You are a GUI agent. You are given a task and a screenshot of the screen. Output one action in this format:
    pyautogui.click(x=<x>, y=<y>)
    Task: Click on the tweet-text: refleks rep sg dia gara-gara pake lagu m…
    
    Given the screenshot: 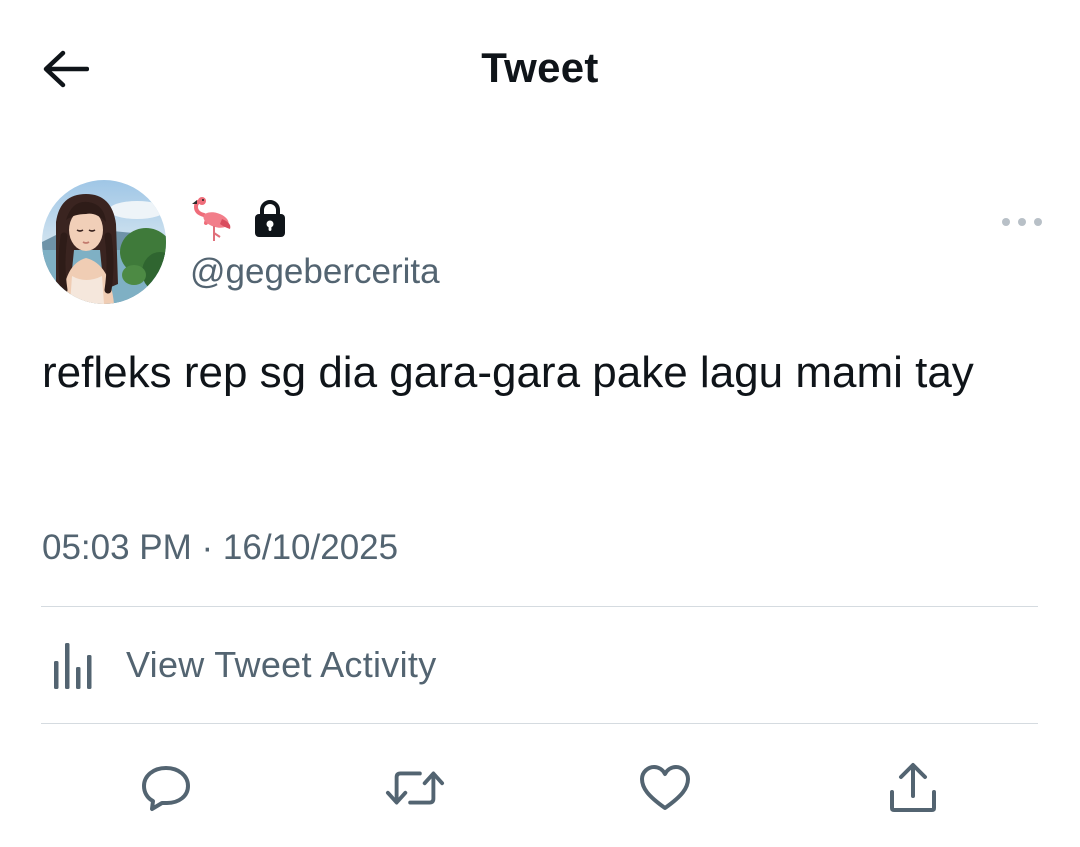 What is the action you would take?
    pyautogui.click(x=508, y=372)
    